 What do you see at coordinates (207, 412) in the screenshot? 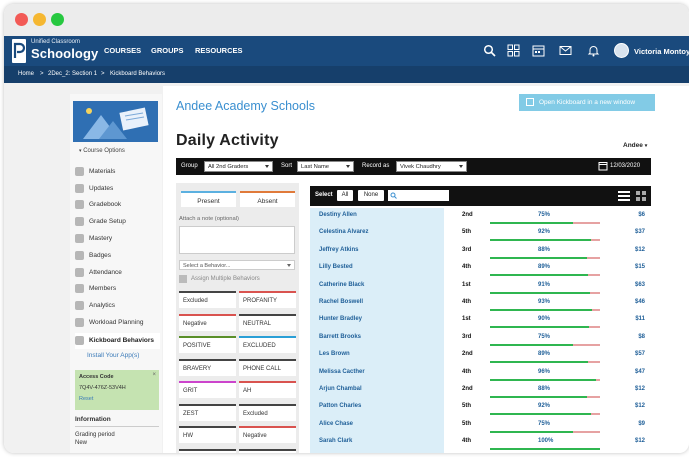
I see `behavior-button: ZEST` at bounding box center [207, 412].